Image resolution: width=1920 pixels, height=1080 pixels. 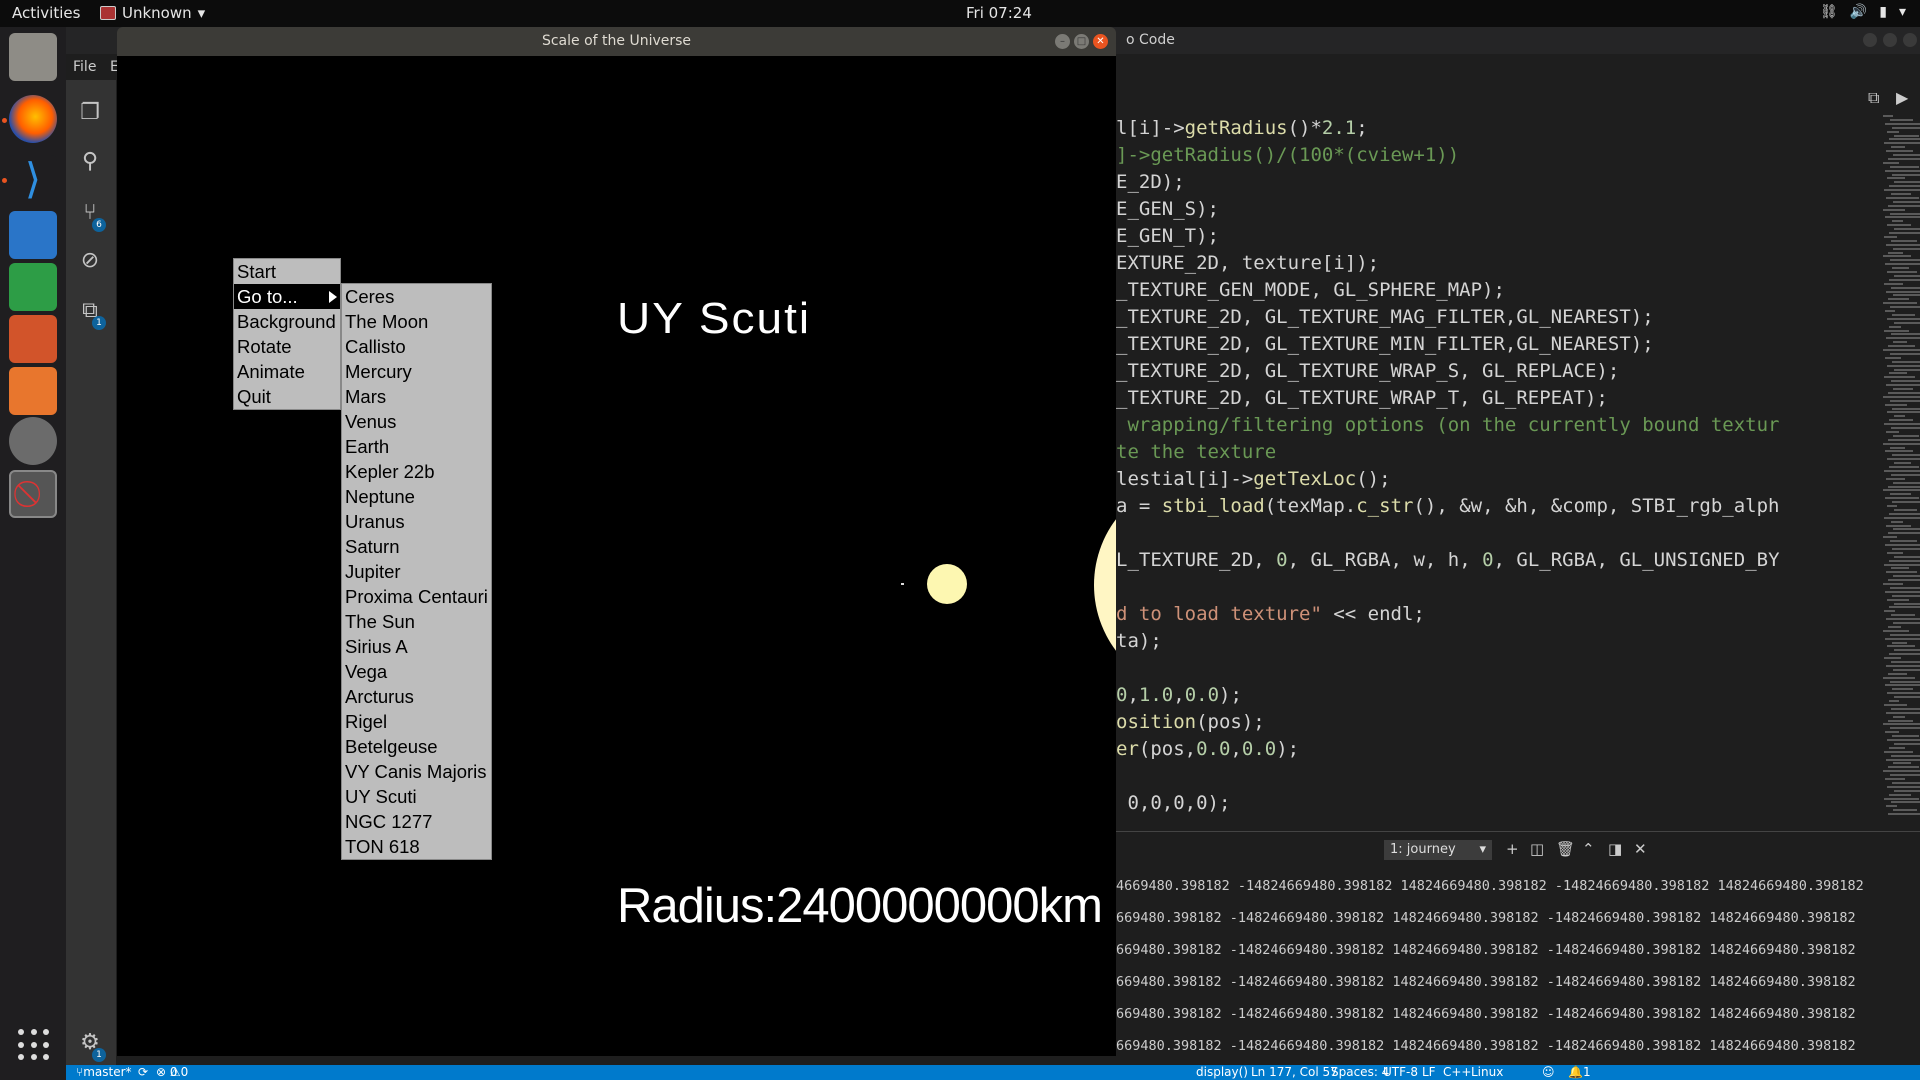 What do you see at coordinates (416, 821) in the screenshot?
I see `submenu-item-ngc-1277: NGC 1277` at bounding box center [416, 821].